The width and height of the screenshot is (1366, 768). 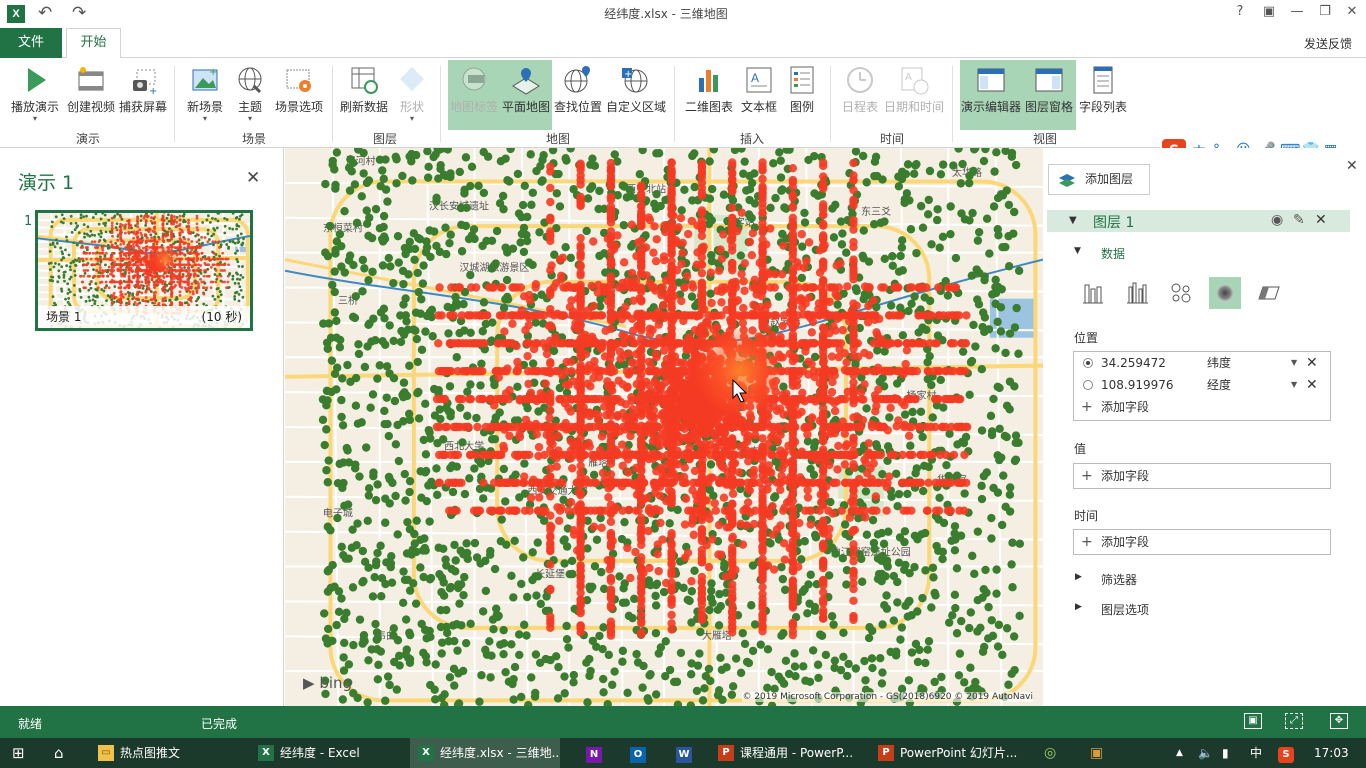 I want to click on scene-thumbnail: 场景 1 (10 秒), so click(x=144, y=270).